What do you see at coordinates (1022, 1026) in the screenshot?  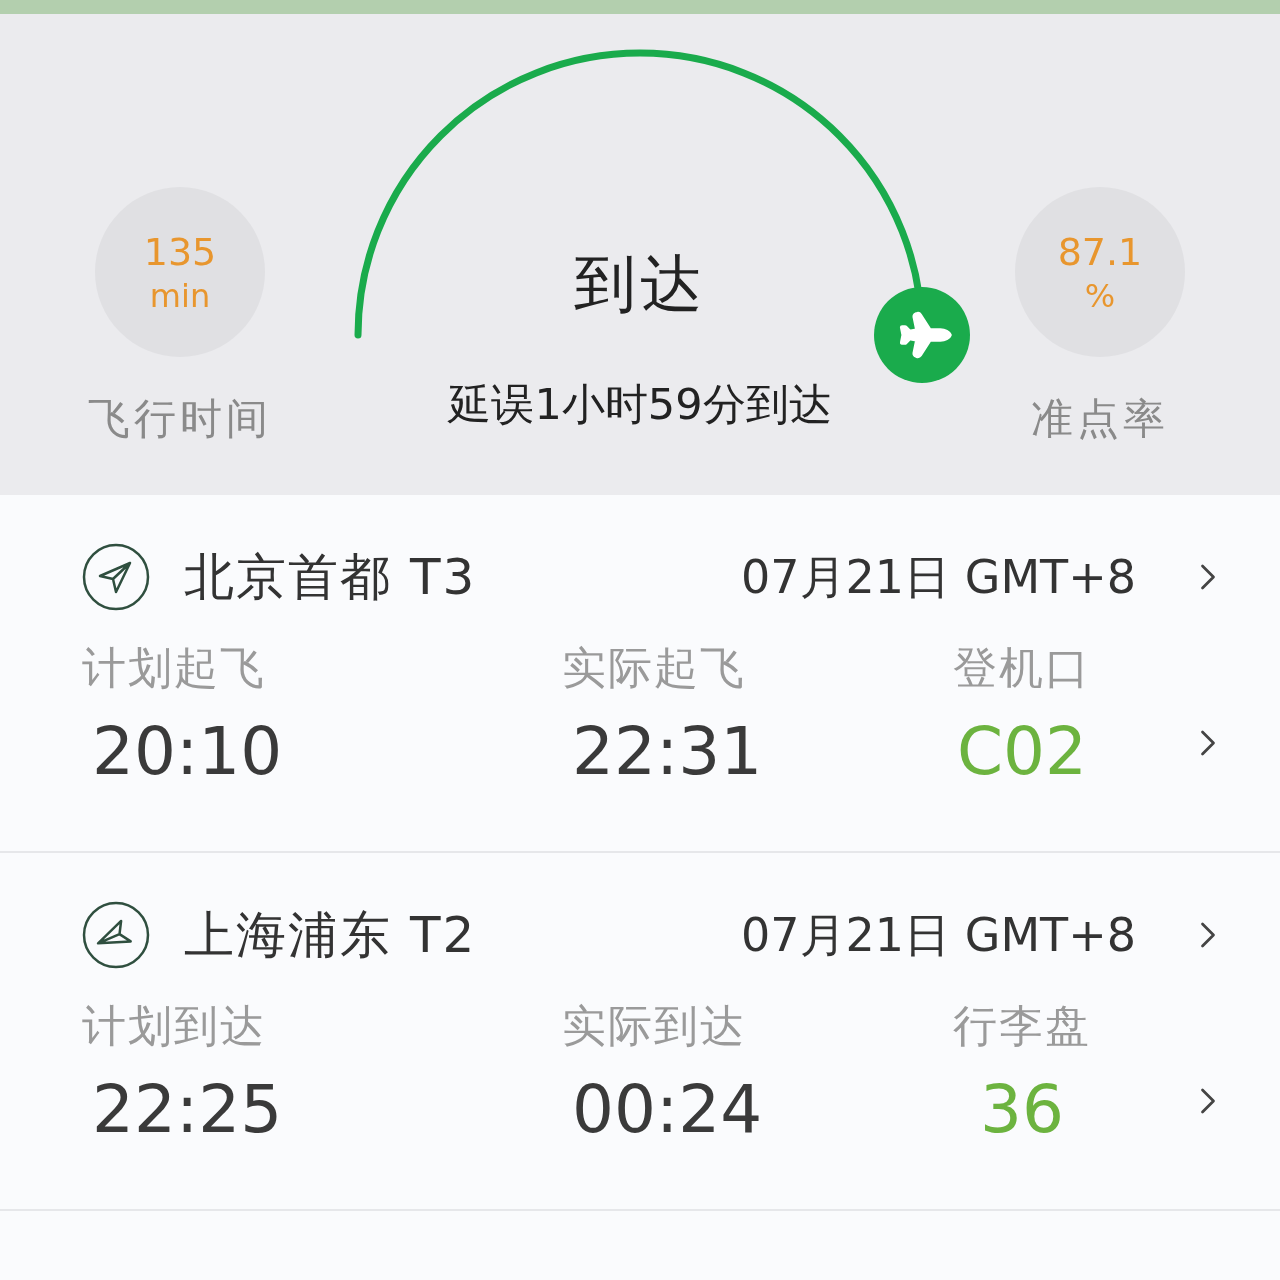 I see `field-label: 行李盘` at bounding box center [1022, 1026].